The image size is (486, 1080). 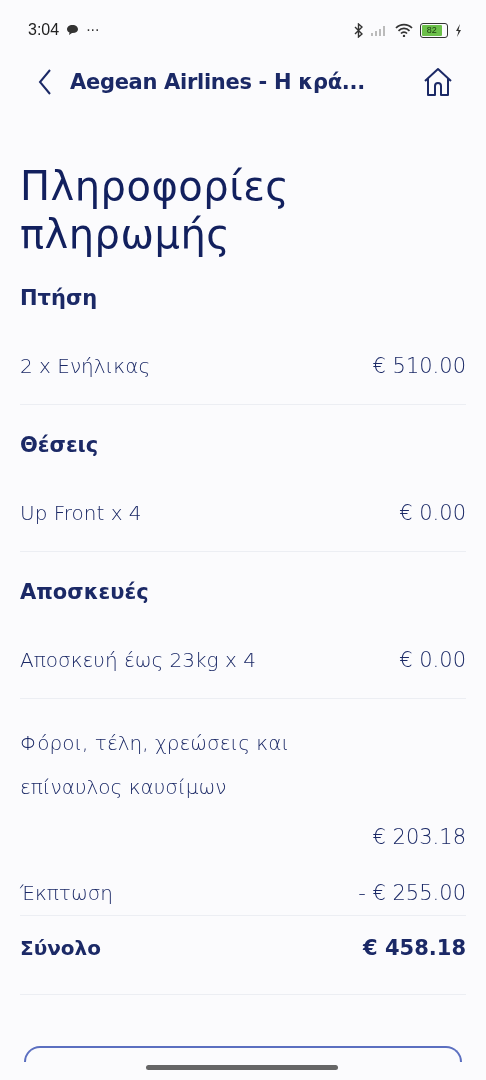 What do you see at coordinates (66, 893) in the screenshot?
I see `line-label: Έκπτωση` at bounding box center [66, 893].